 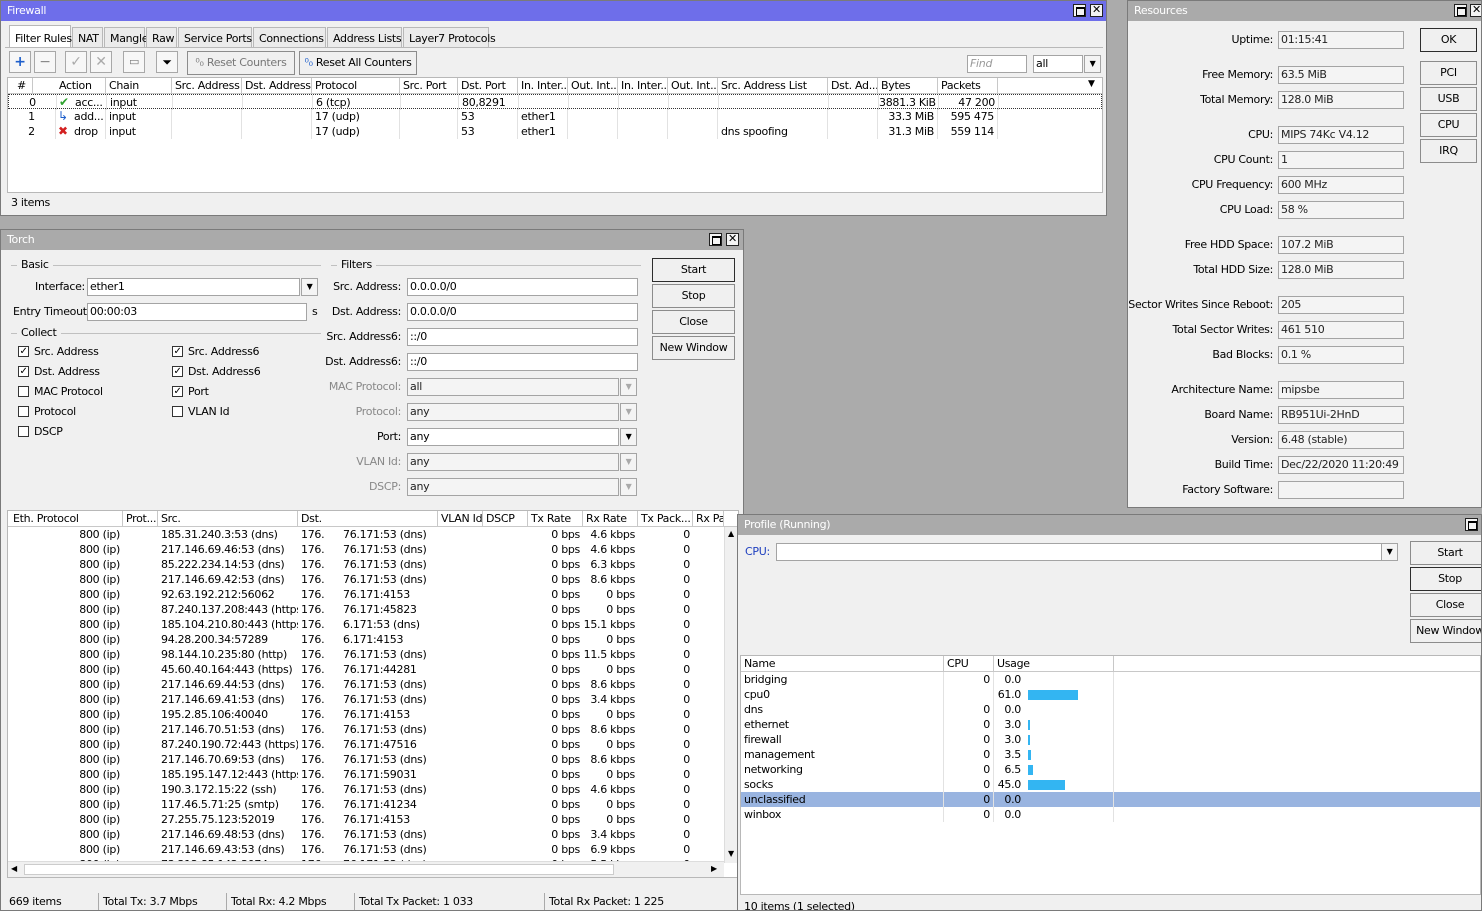 I want to click on entry-timeout-input: 00:00:03, so click(x=197, y=312).